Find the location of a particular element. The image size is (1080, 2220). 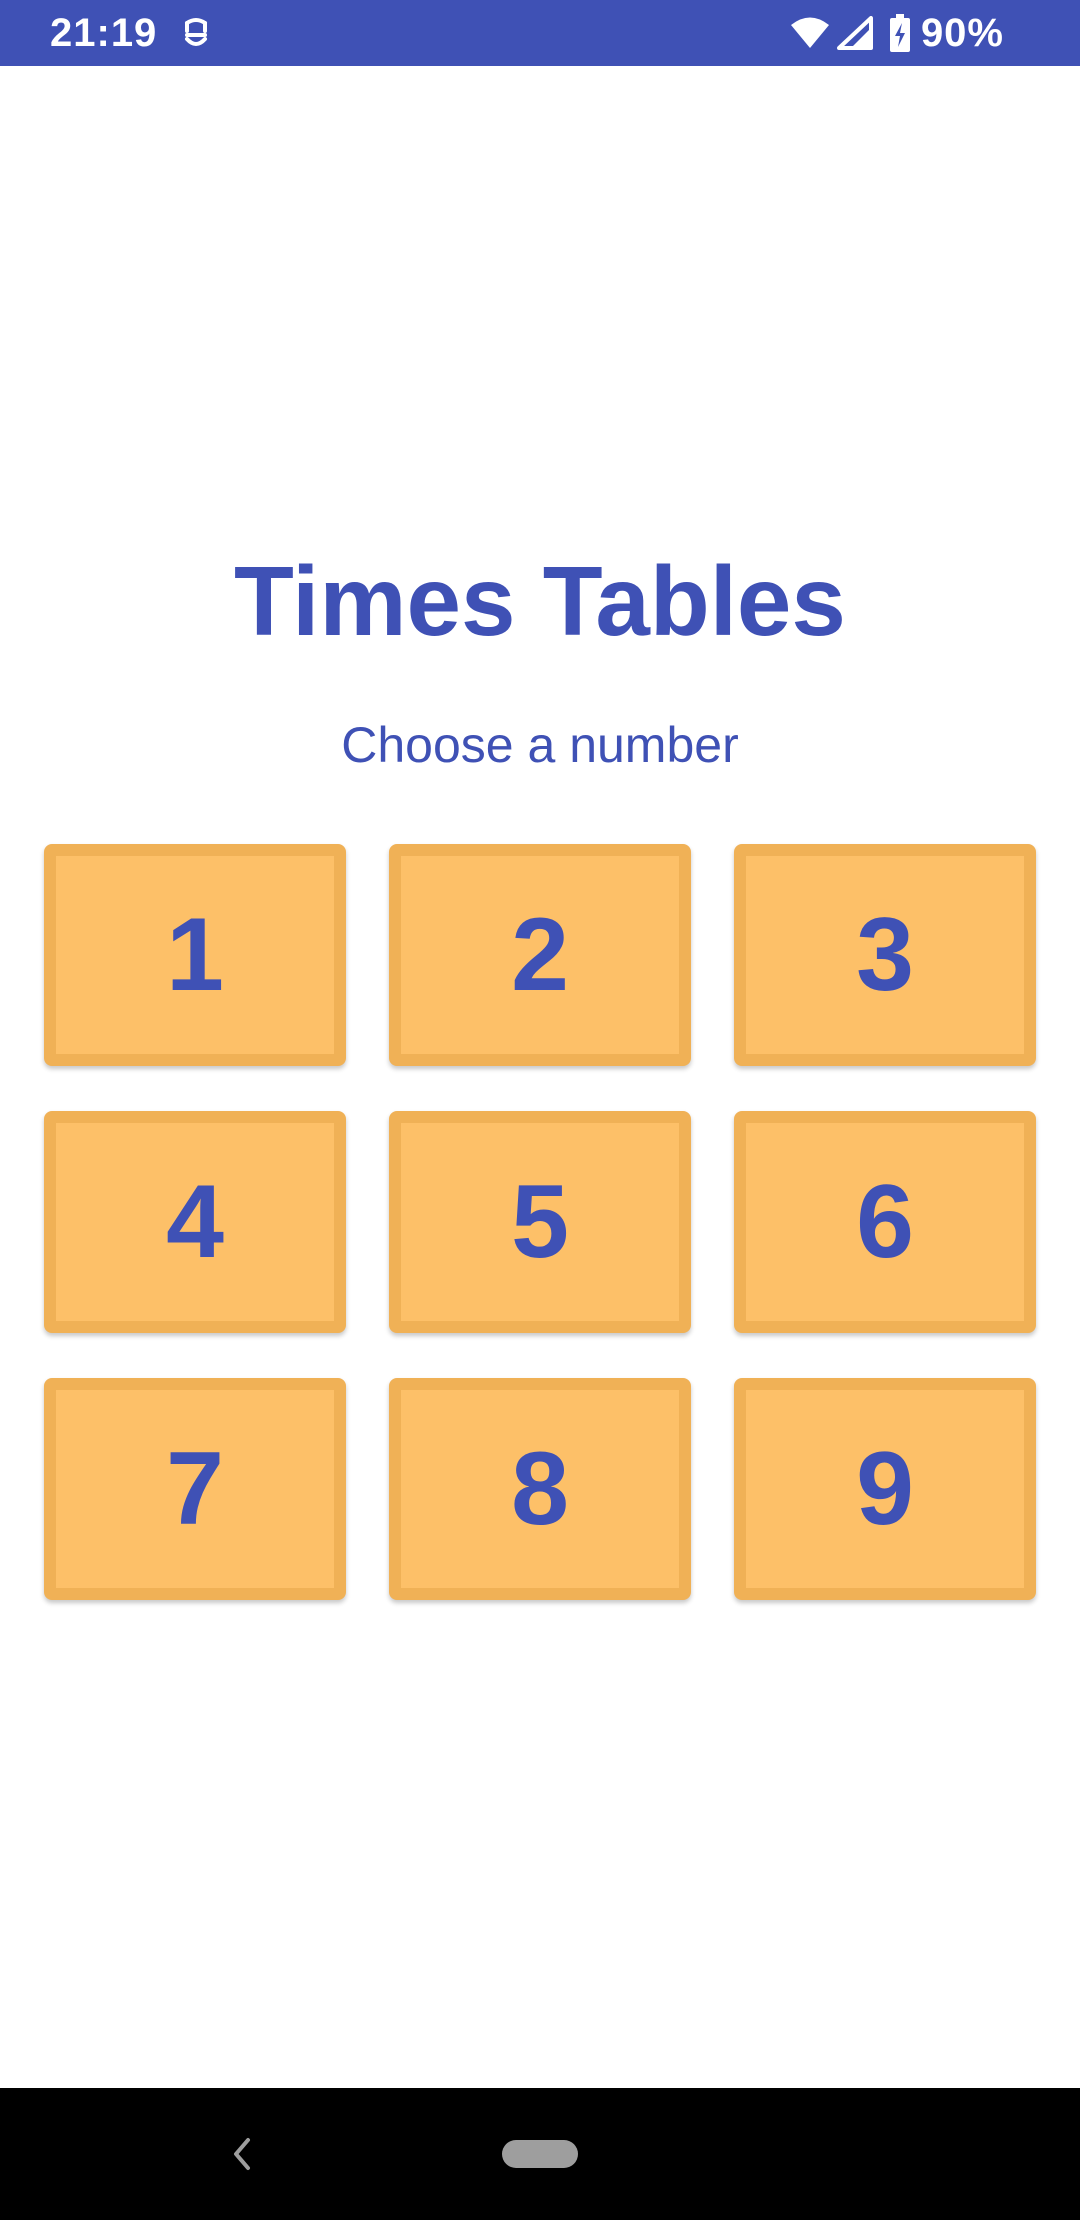

page-subtitle: Choose a number is located at coordinates (540, 745).